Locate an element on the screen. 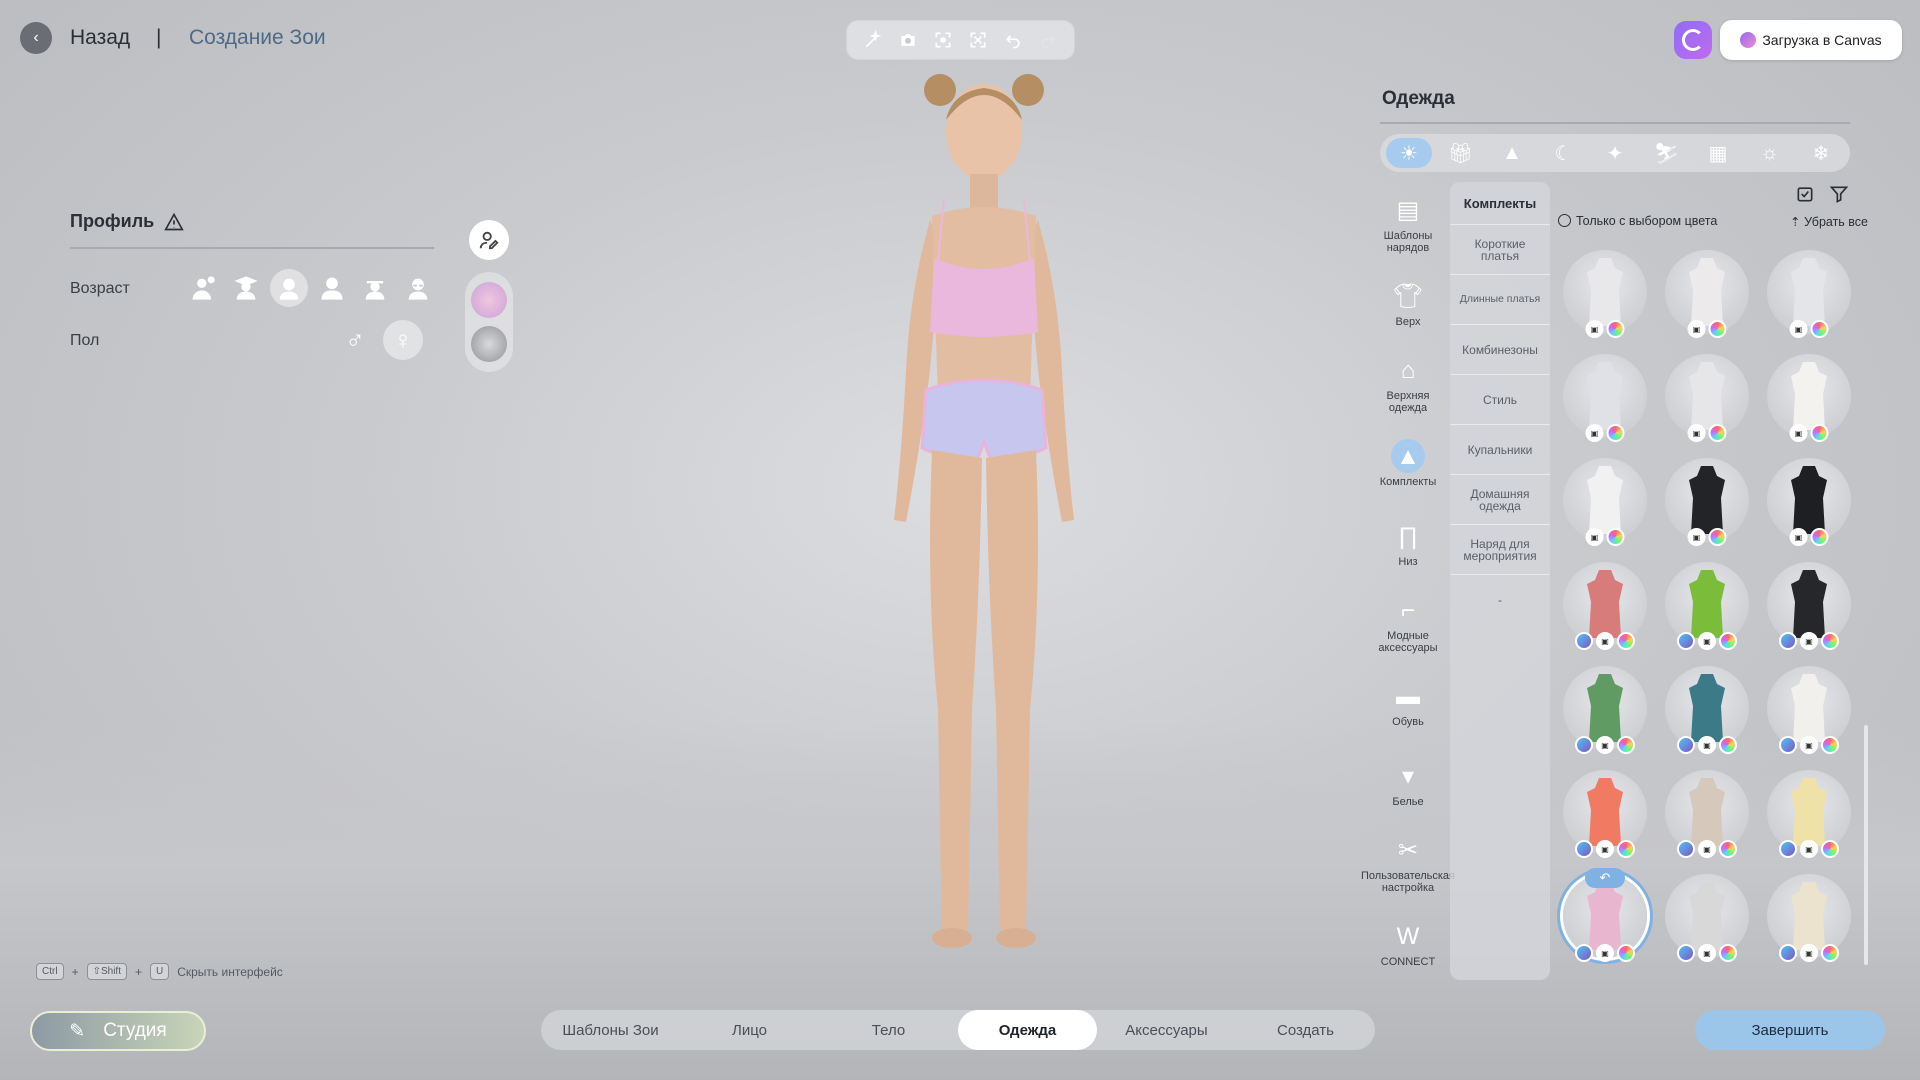 The width and height of the screenshot is (1920, 1080). age-young-adult-icon is located at coordinates (289, 288).